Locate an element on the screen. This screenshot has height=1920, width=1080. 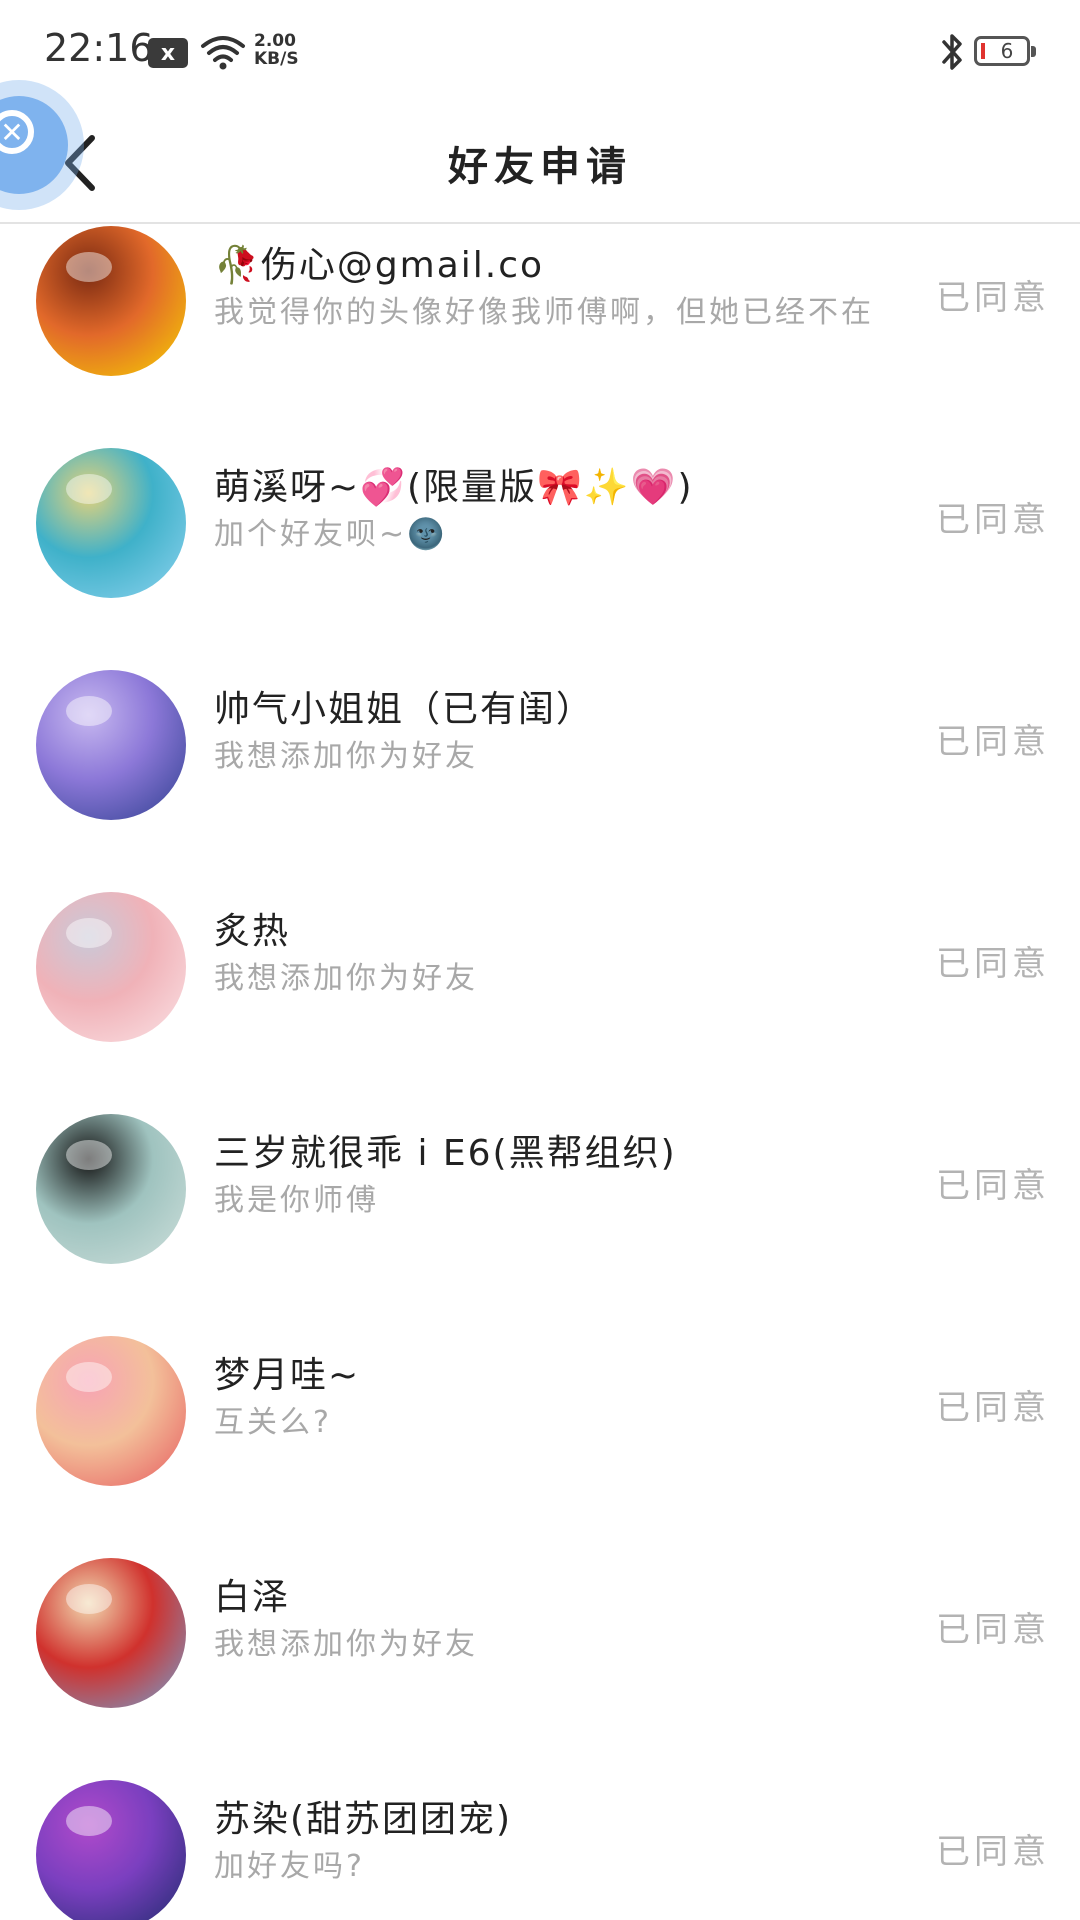
status-time: 22:16 is located at coordinates (99, 48).